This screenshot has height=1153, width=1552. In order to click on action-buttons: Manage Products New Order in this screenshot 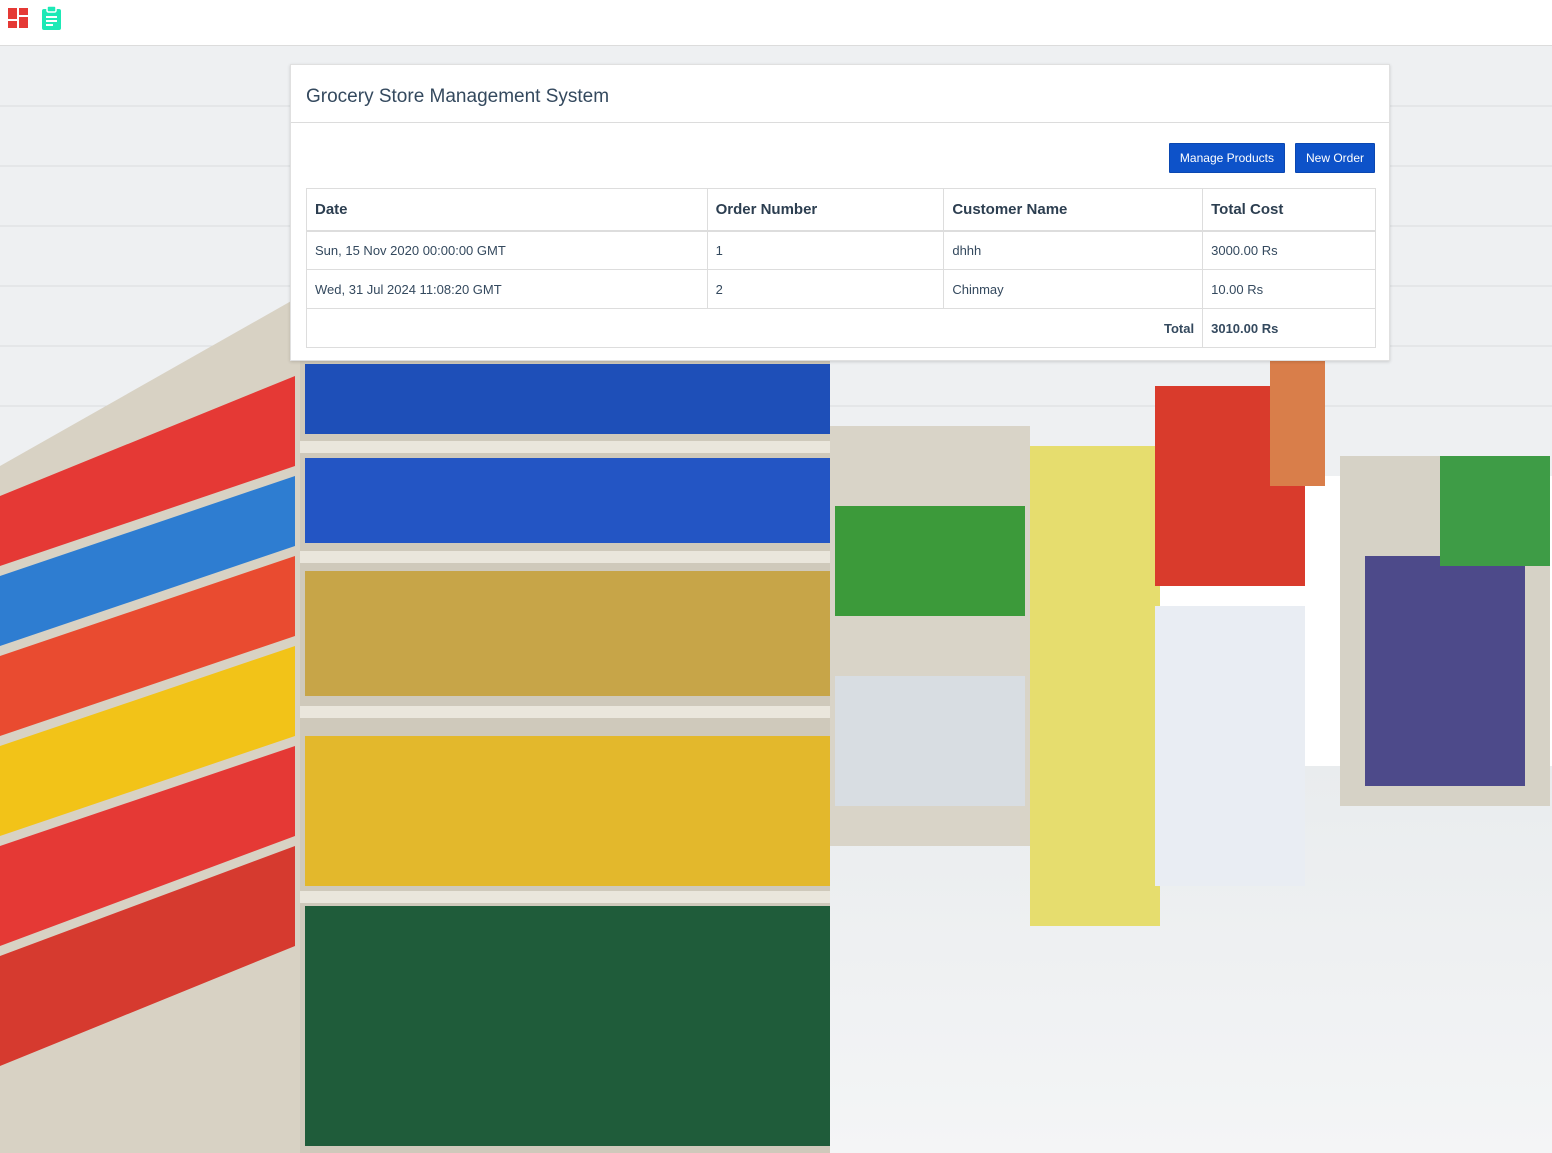, I will do `click(1271, 158)`.